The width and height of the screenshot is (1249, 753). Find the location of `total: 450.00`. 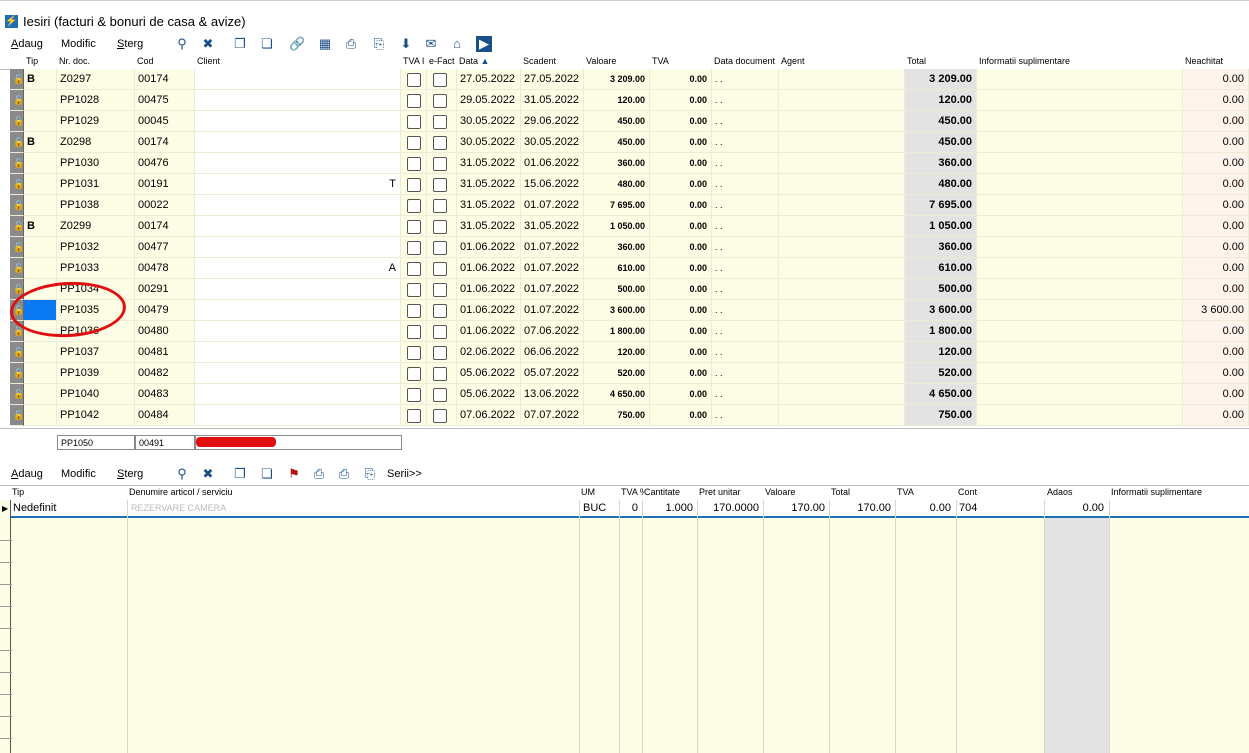

total: 450.00 is located at coordinates (941, 142).